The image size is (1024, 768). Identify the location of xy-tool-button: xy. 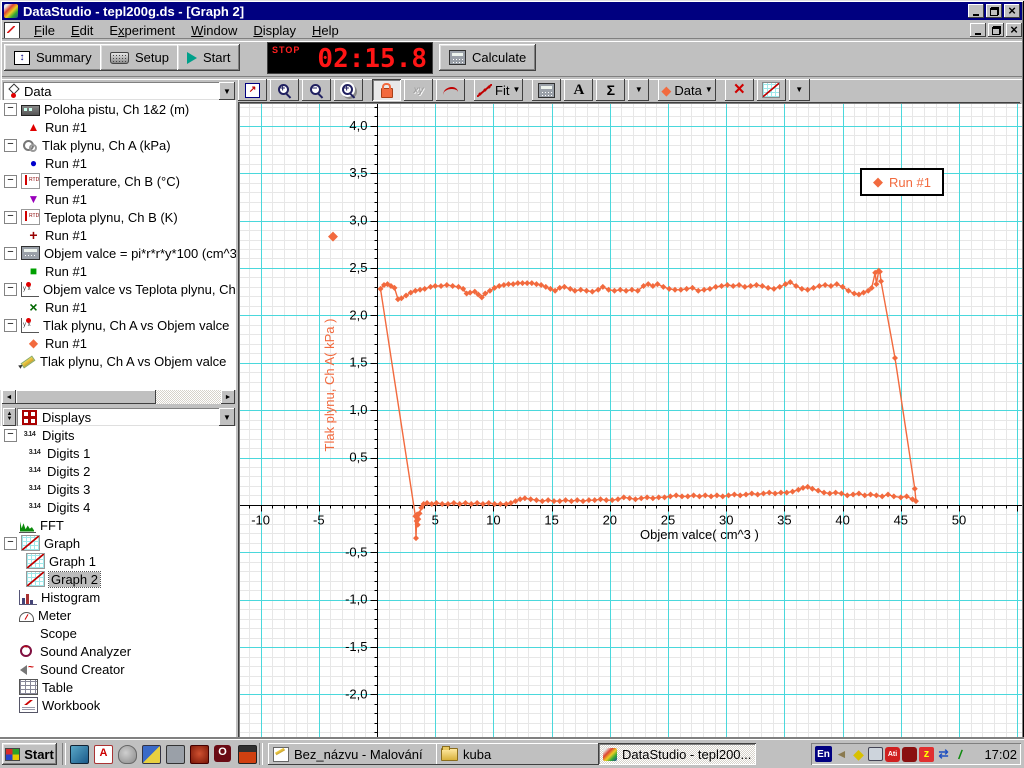
(418, 90).